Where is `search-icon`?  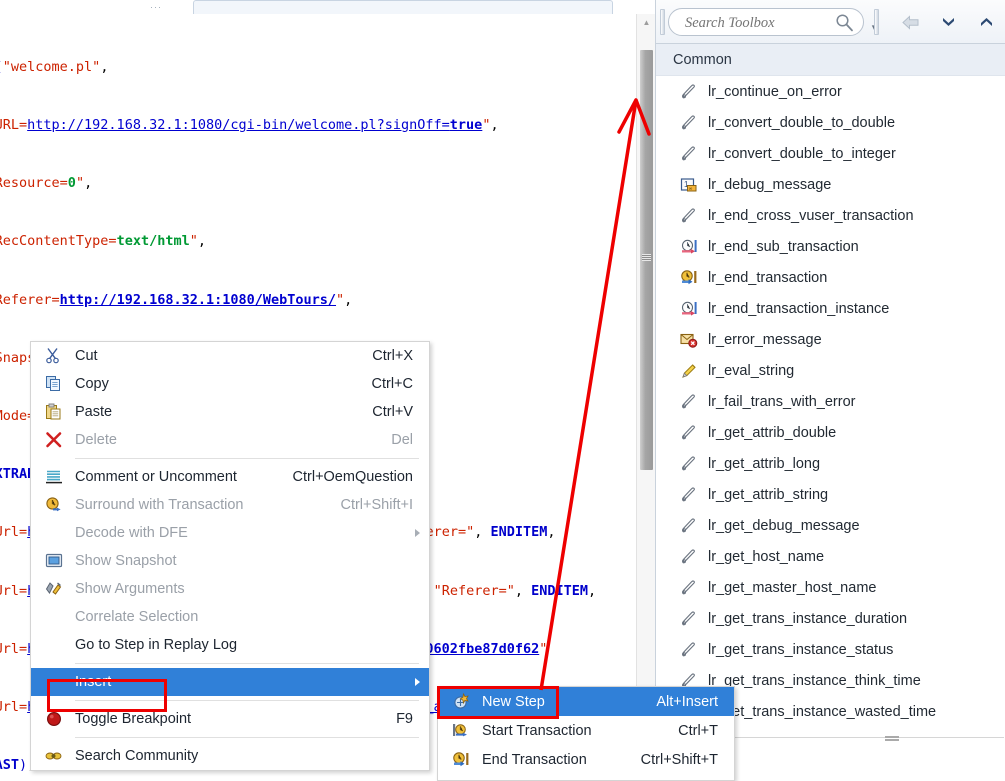
search-icon is located at coordinates (844, 22).